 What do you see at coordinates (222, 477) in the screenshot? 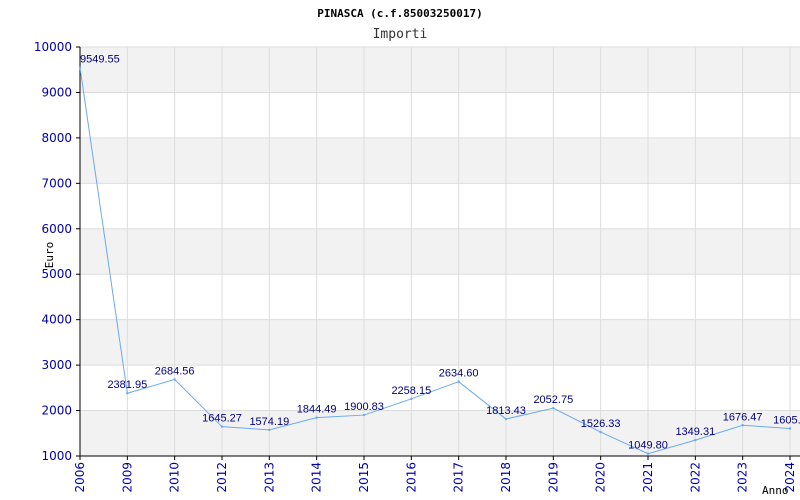
I see `x-tick-label: 2012` at bounding box center [222, 477].